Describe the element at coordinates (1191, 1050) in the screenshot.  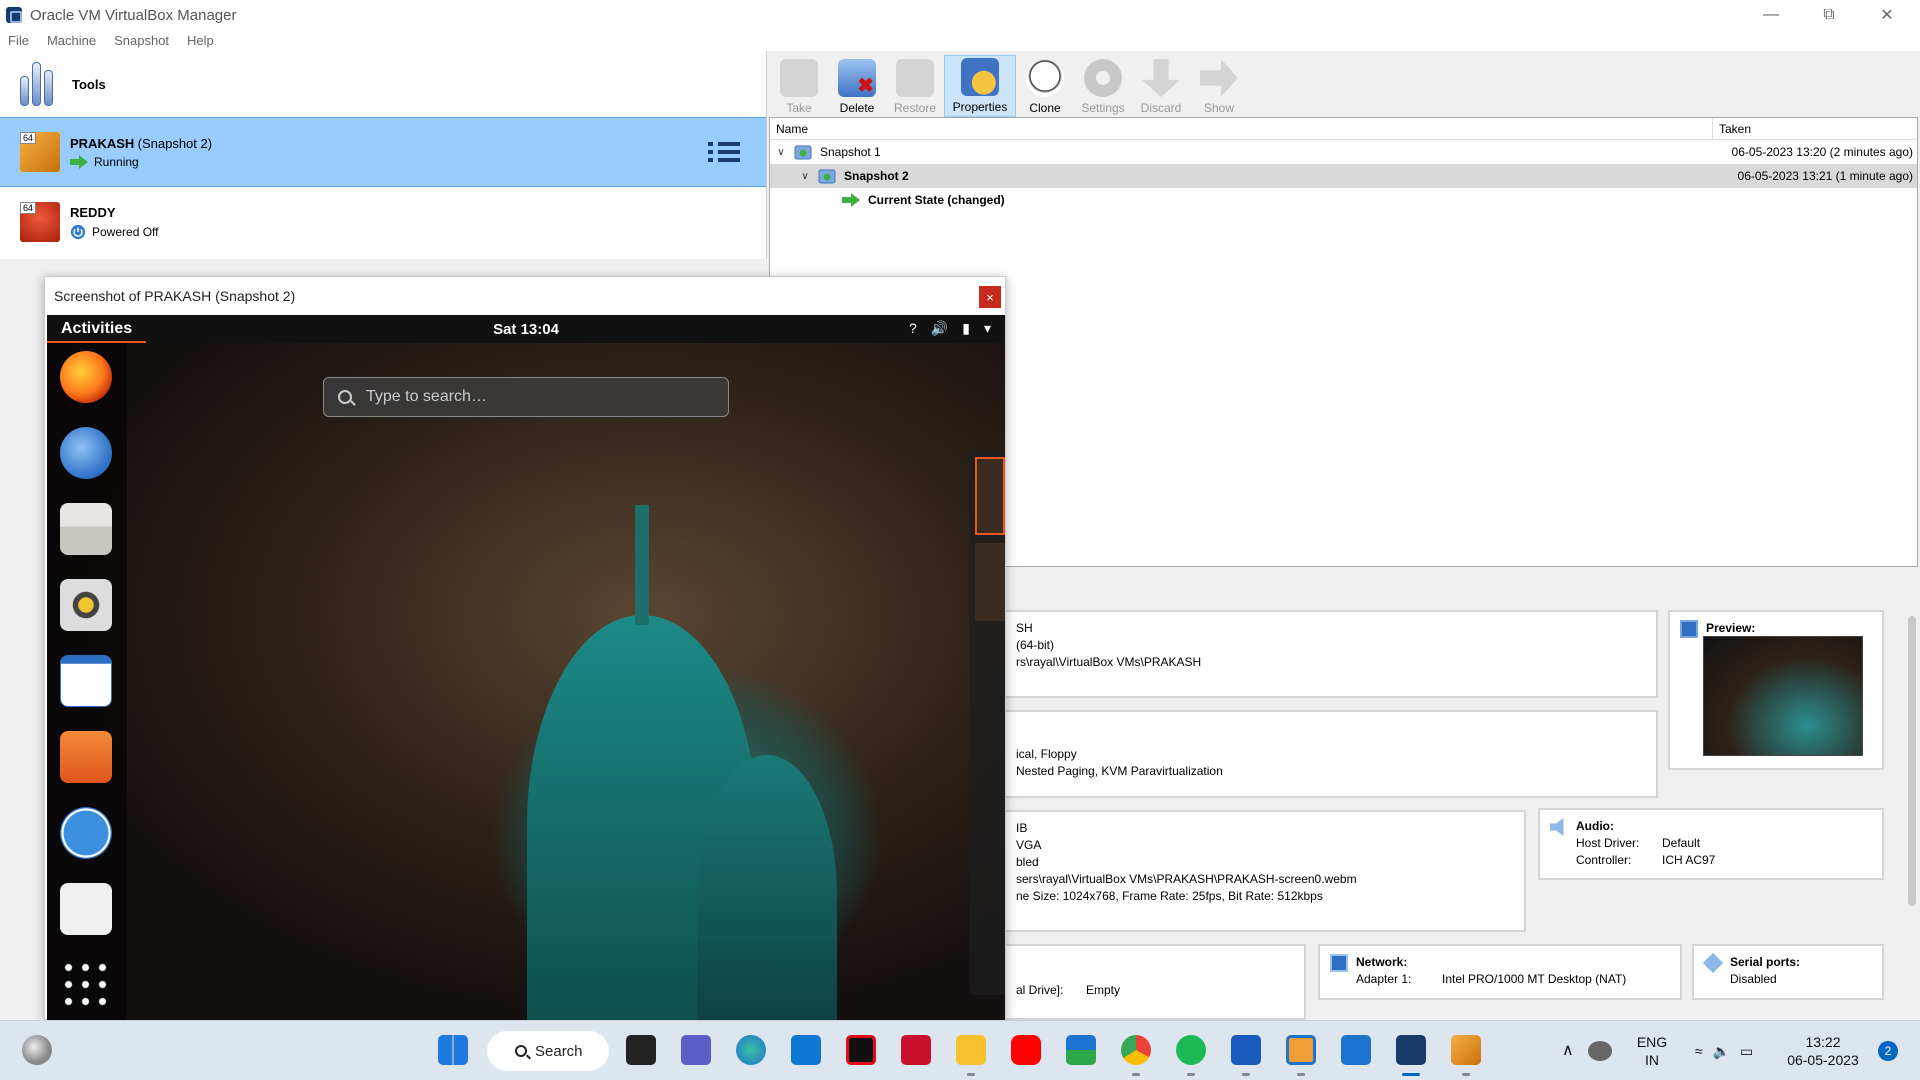
I see `spotify-icon` at that location.